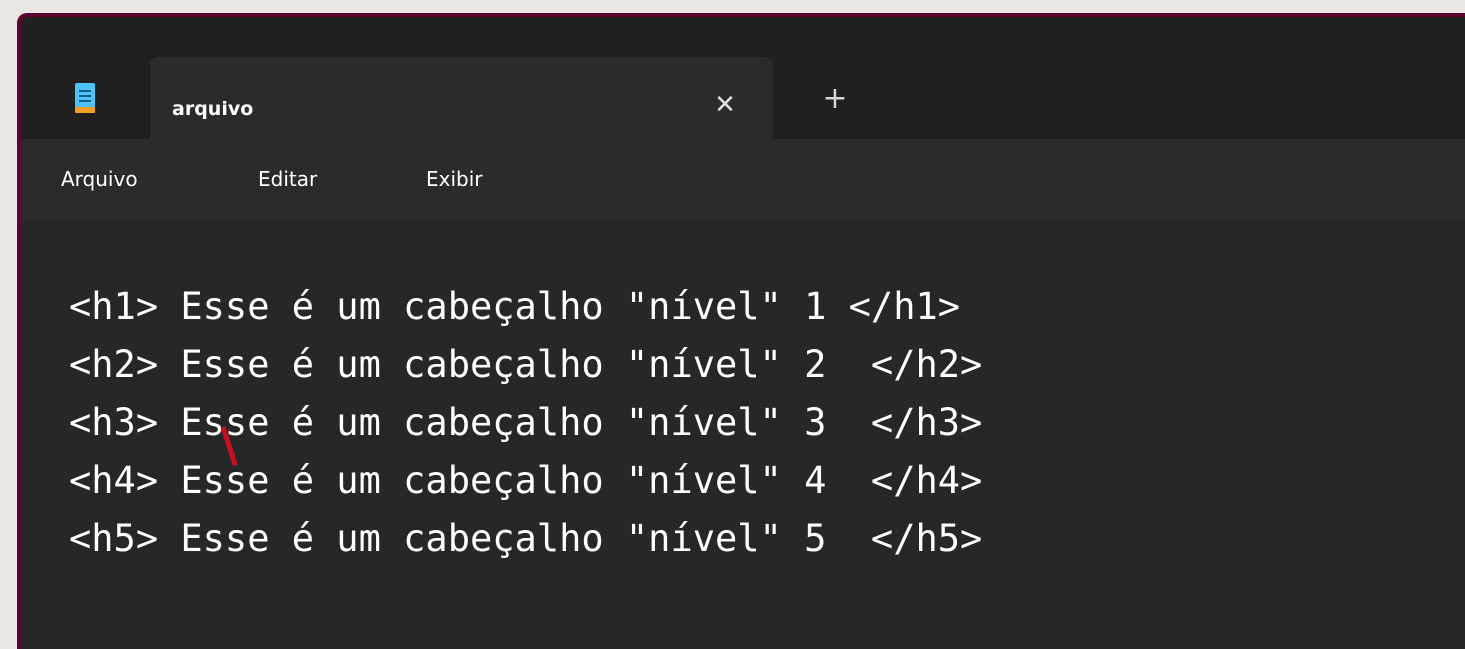  I want to click on editor-line-4: <h4> Esse é um cabeçalho "nível" 4 </h4>, so click(526, 480).